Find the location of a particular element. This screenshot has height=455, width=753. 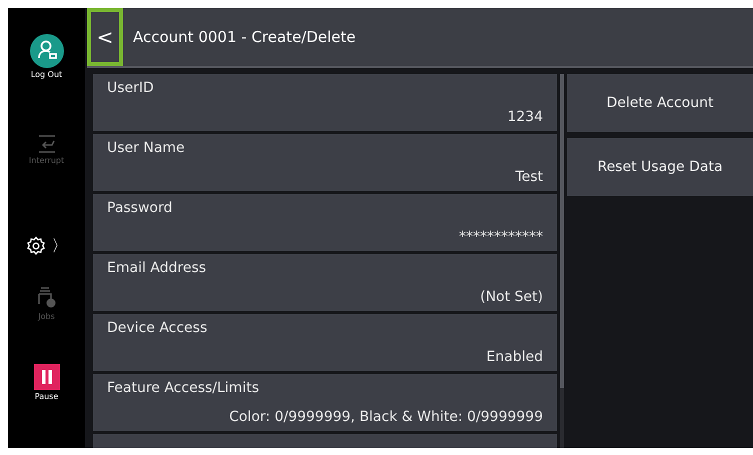

page-title: Account 0001 - Create/Delete is located at coordinates (244, 37).